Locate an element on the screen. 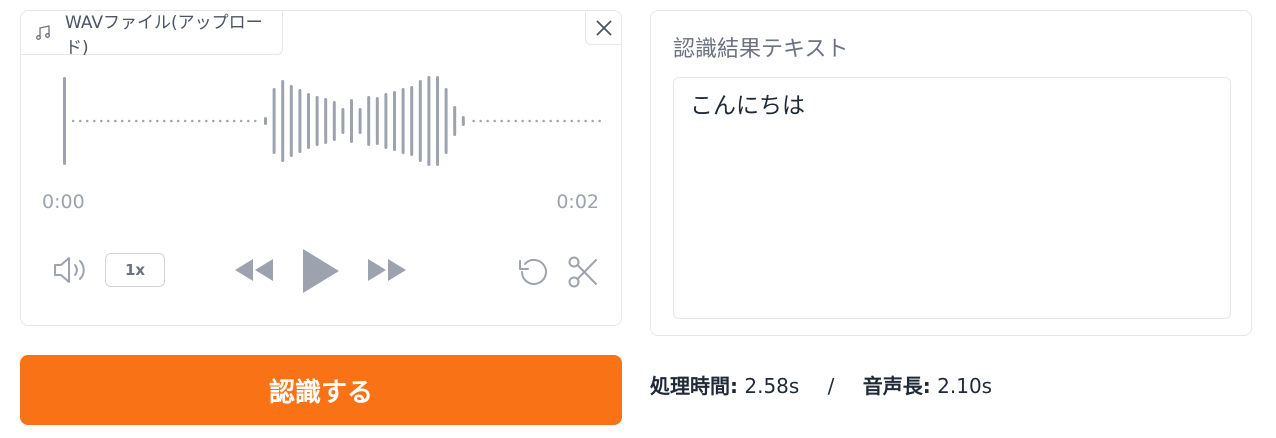 The image size is (1276, 438). processing-time-value: 2.58s is located at coordinates (772, 386).